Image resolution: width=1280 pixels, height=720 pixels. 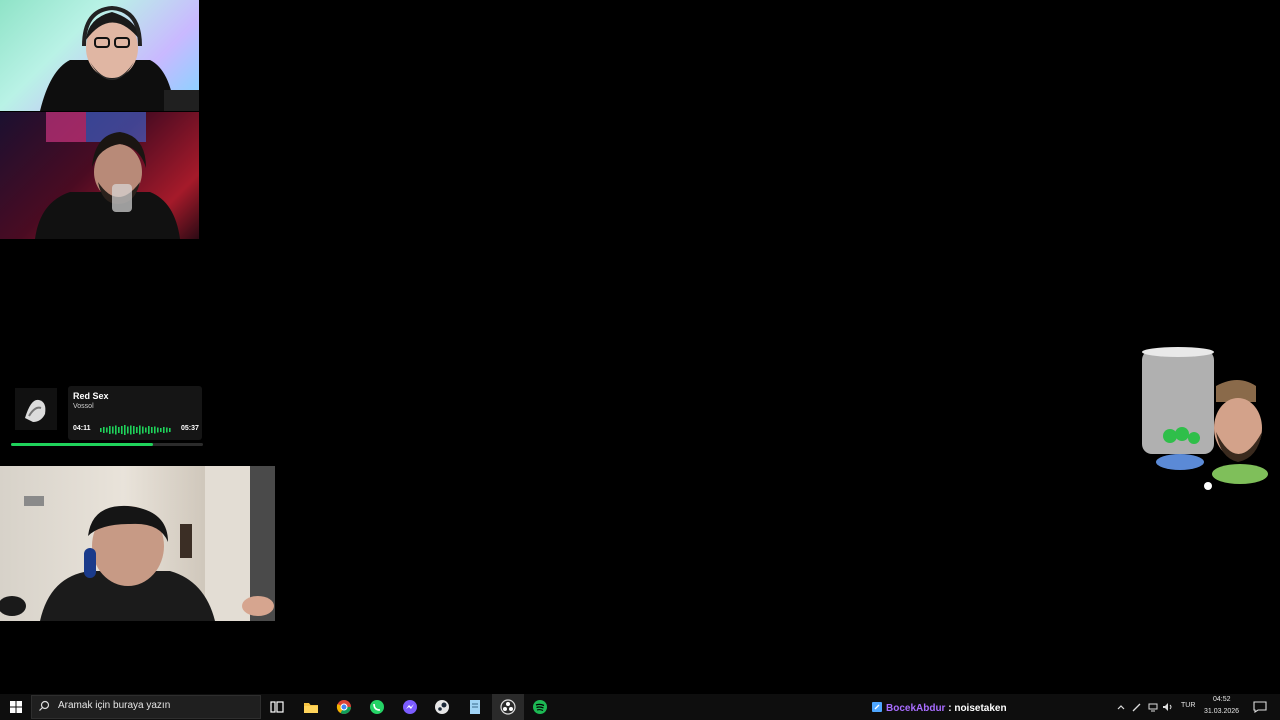 I want to click on chrome-icon, so click(x=343, y=707).